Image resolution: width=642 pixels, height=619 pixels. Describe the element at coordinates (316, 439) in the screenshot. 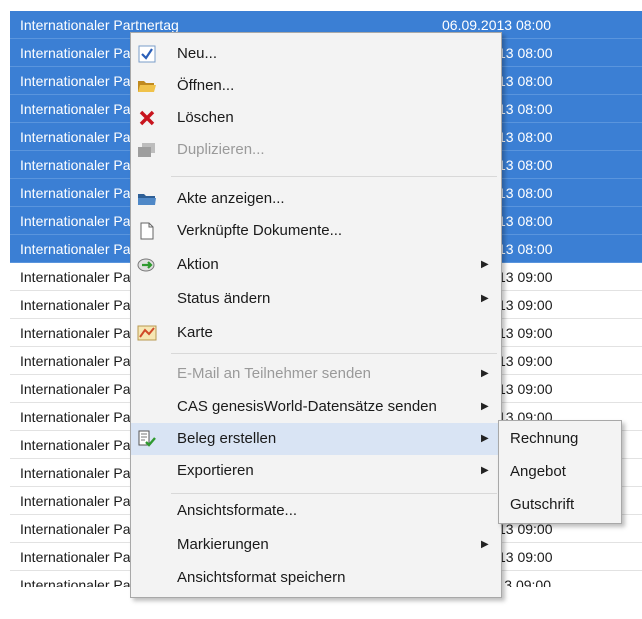

I see `menu-item-create-receipt: Beleg erstellen ▶` at that location.